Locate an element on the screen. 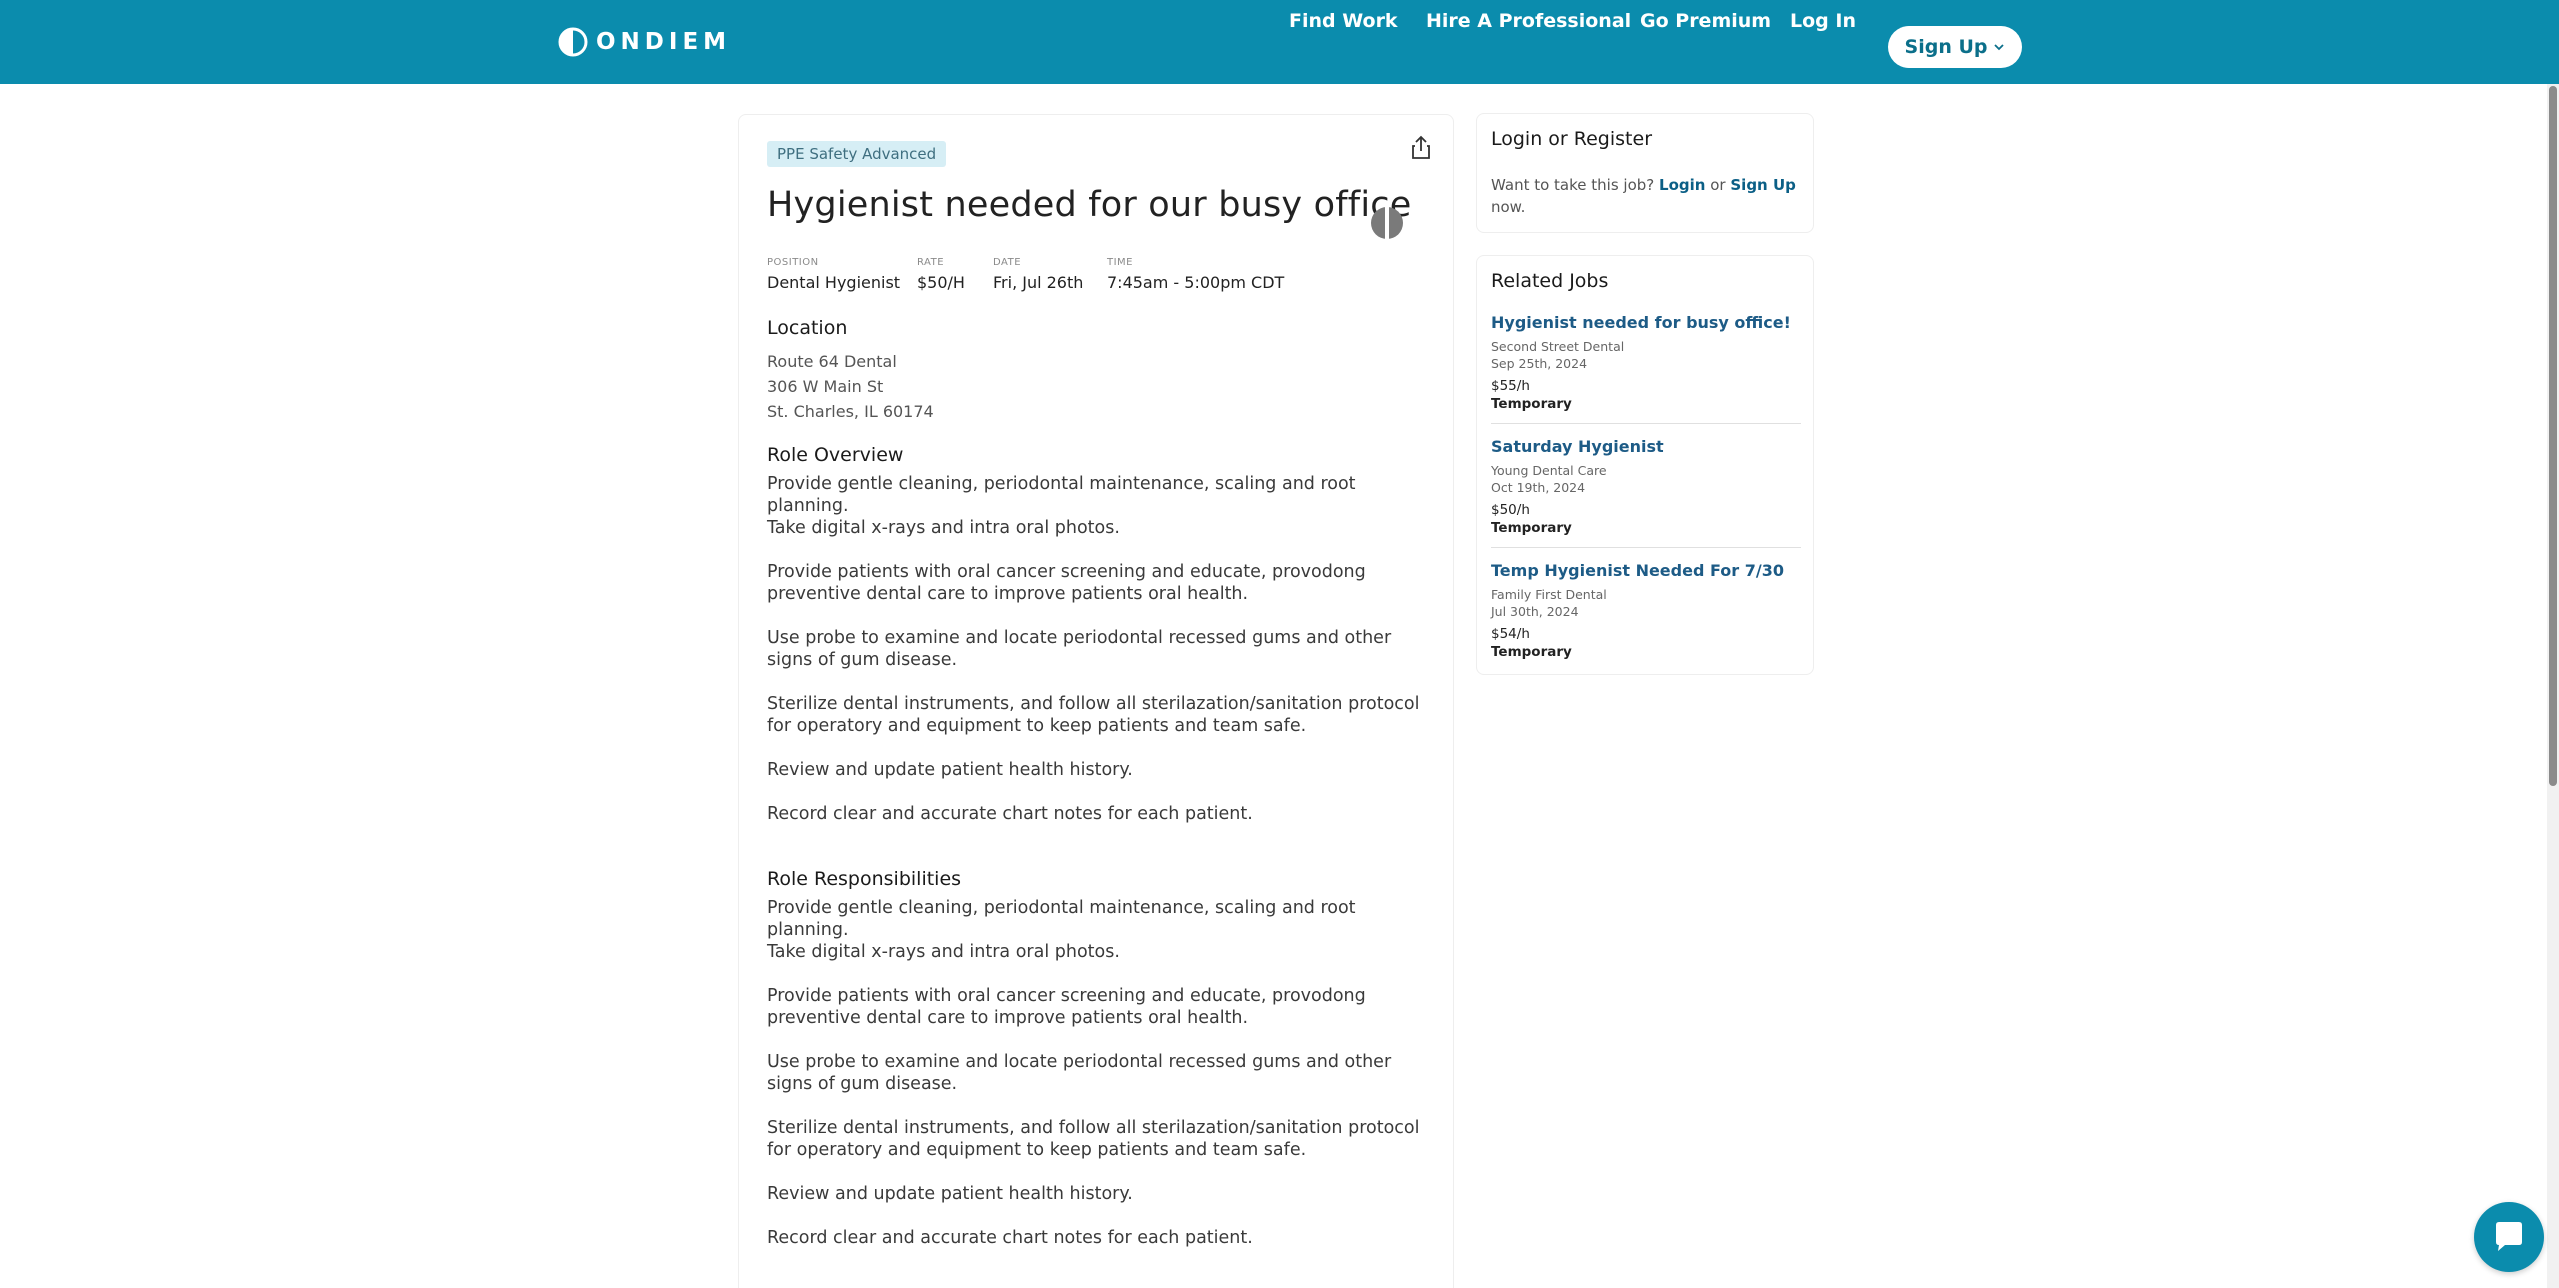  nav-find-work: Find Work is located at coordinates (1343, 21).